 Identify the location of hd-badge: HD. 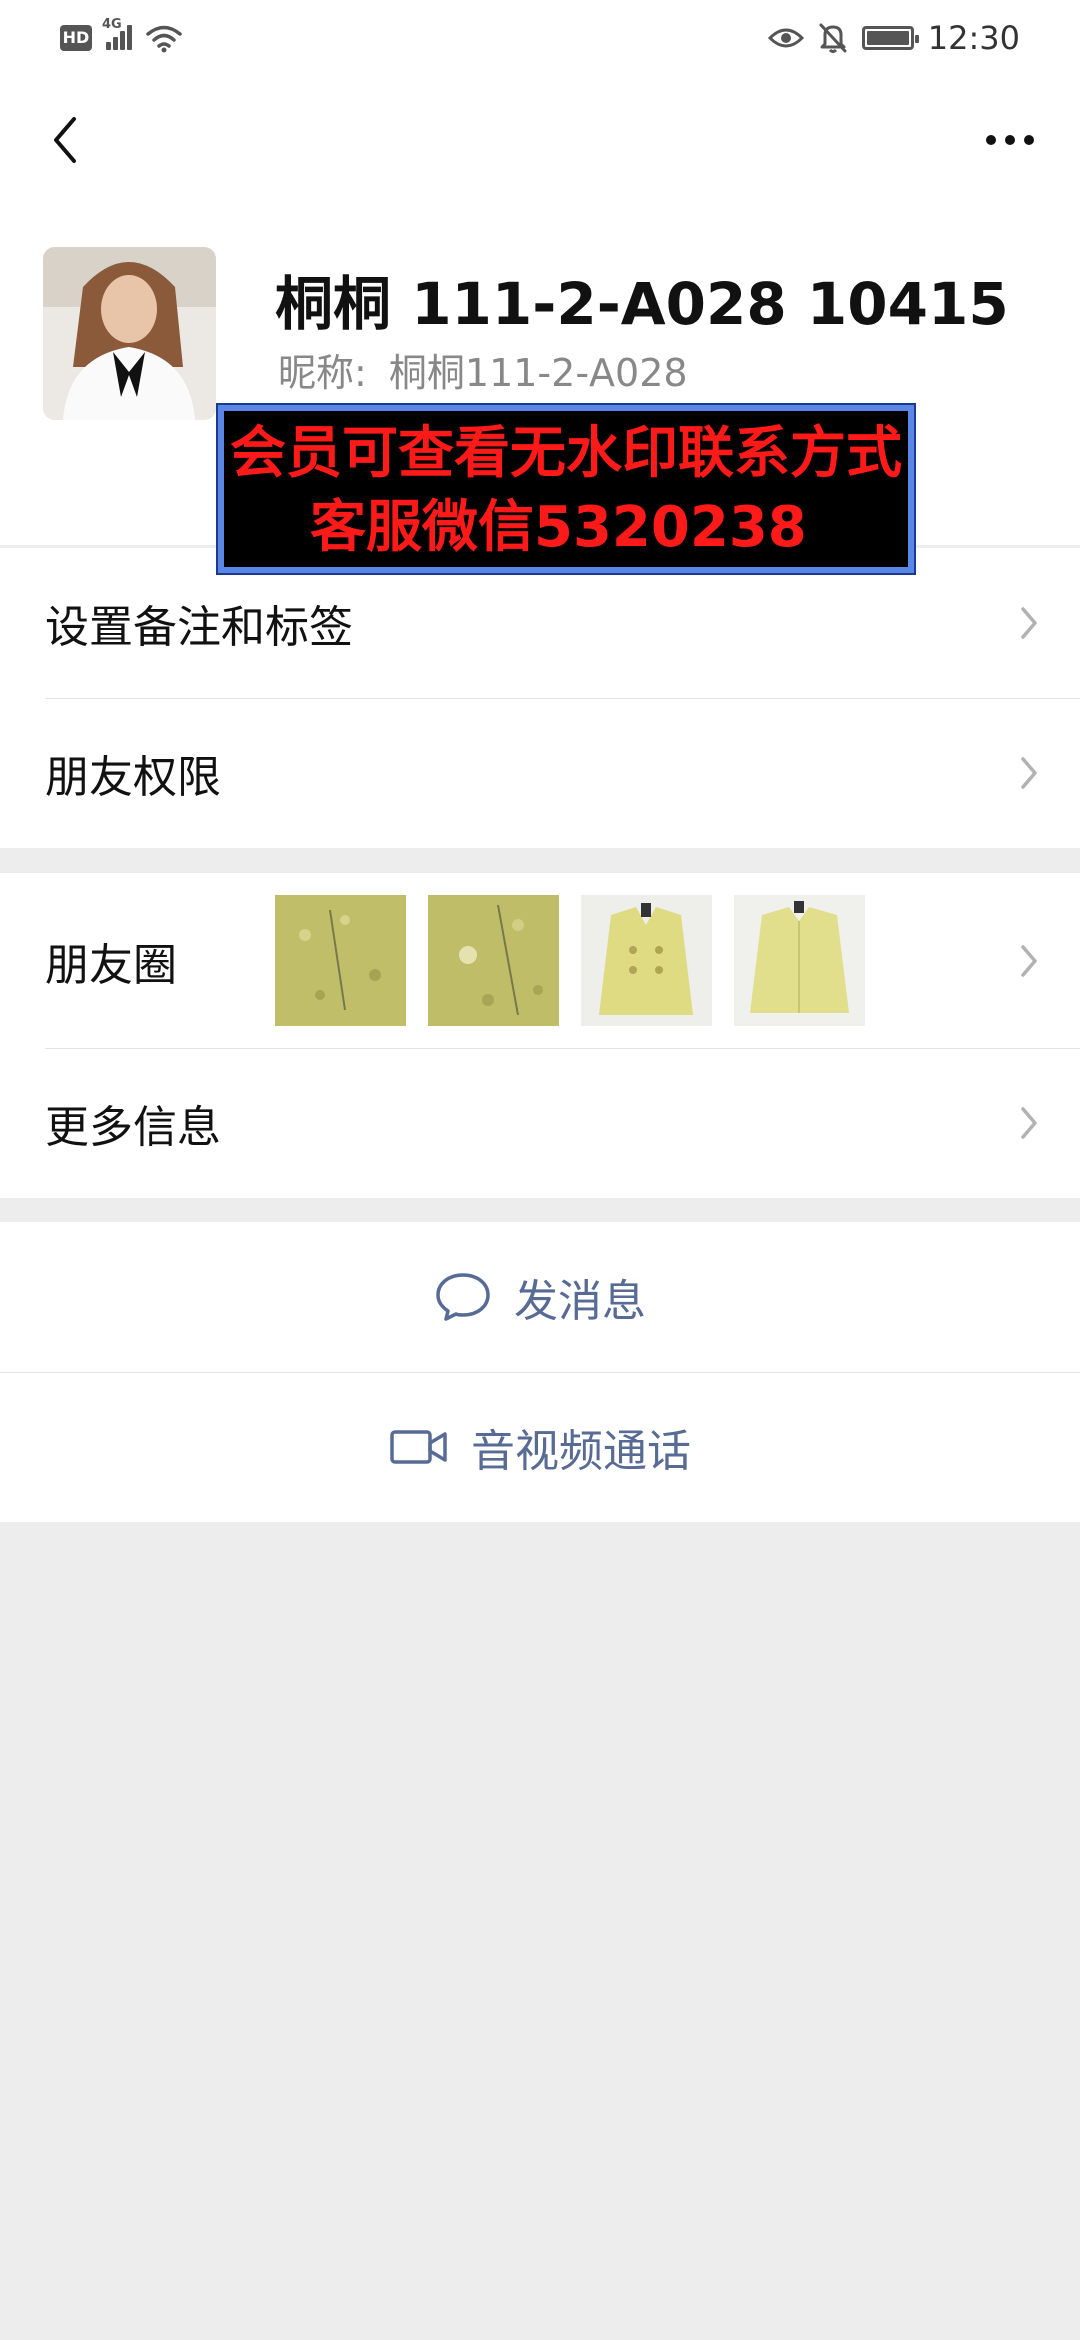
(76, 37).